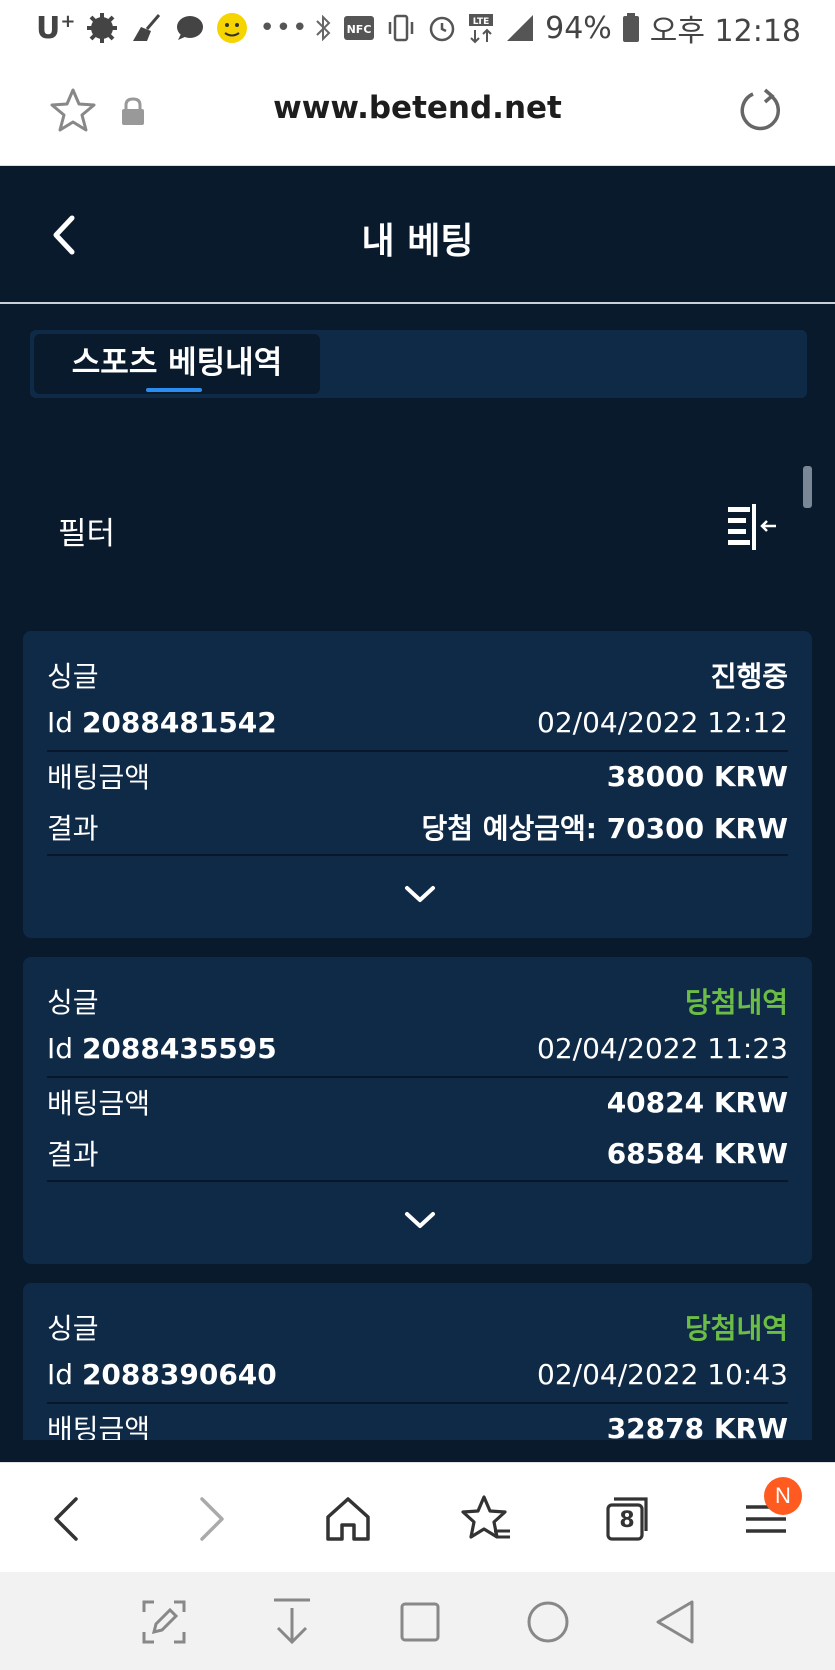 This screenshot has width=835, height=1670. Describe the element at coordinates (417, 1517) in the screenshot. I see `browser-toolbar: 8 N` at that location.